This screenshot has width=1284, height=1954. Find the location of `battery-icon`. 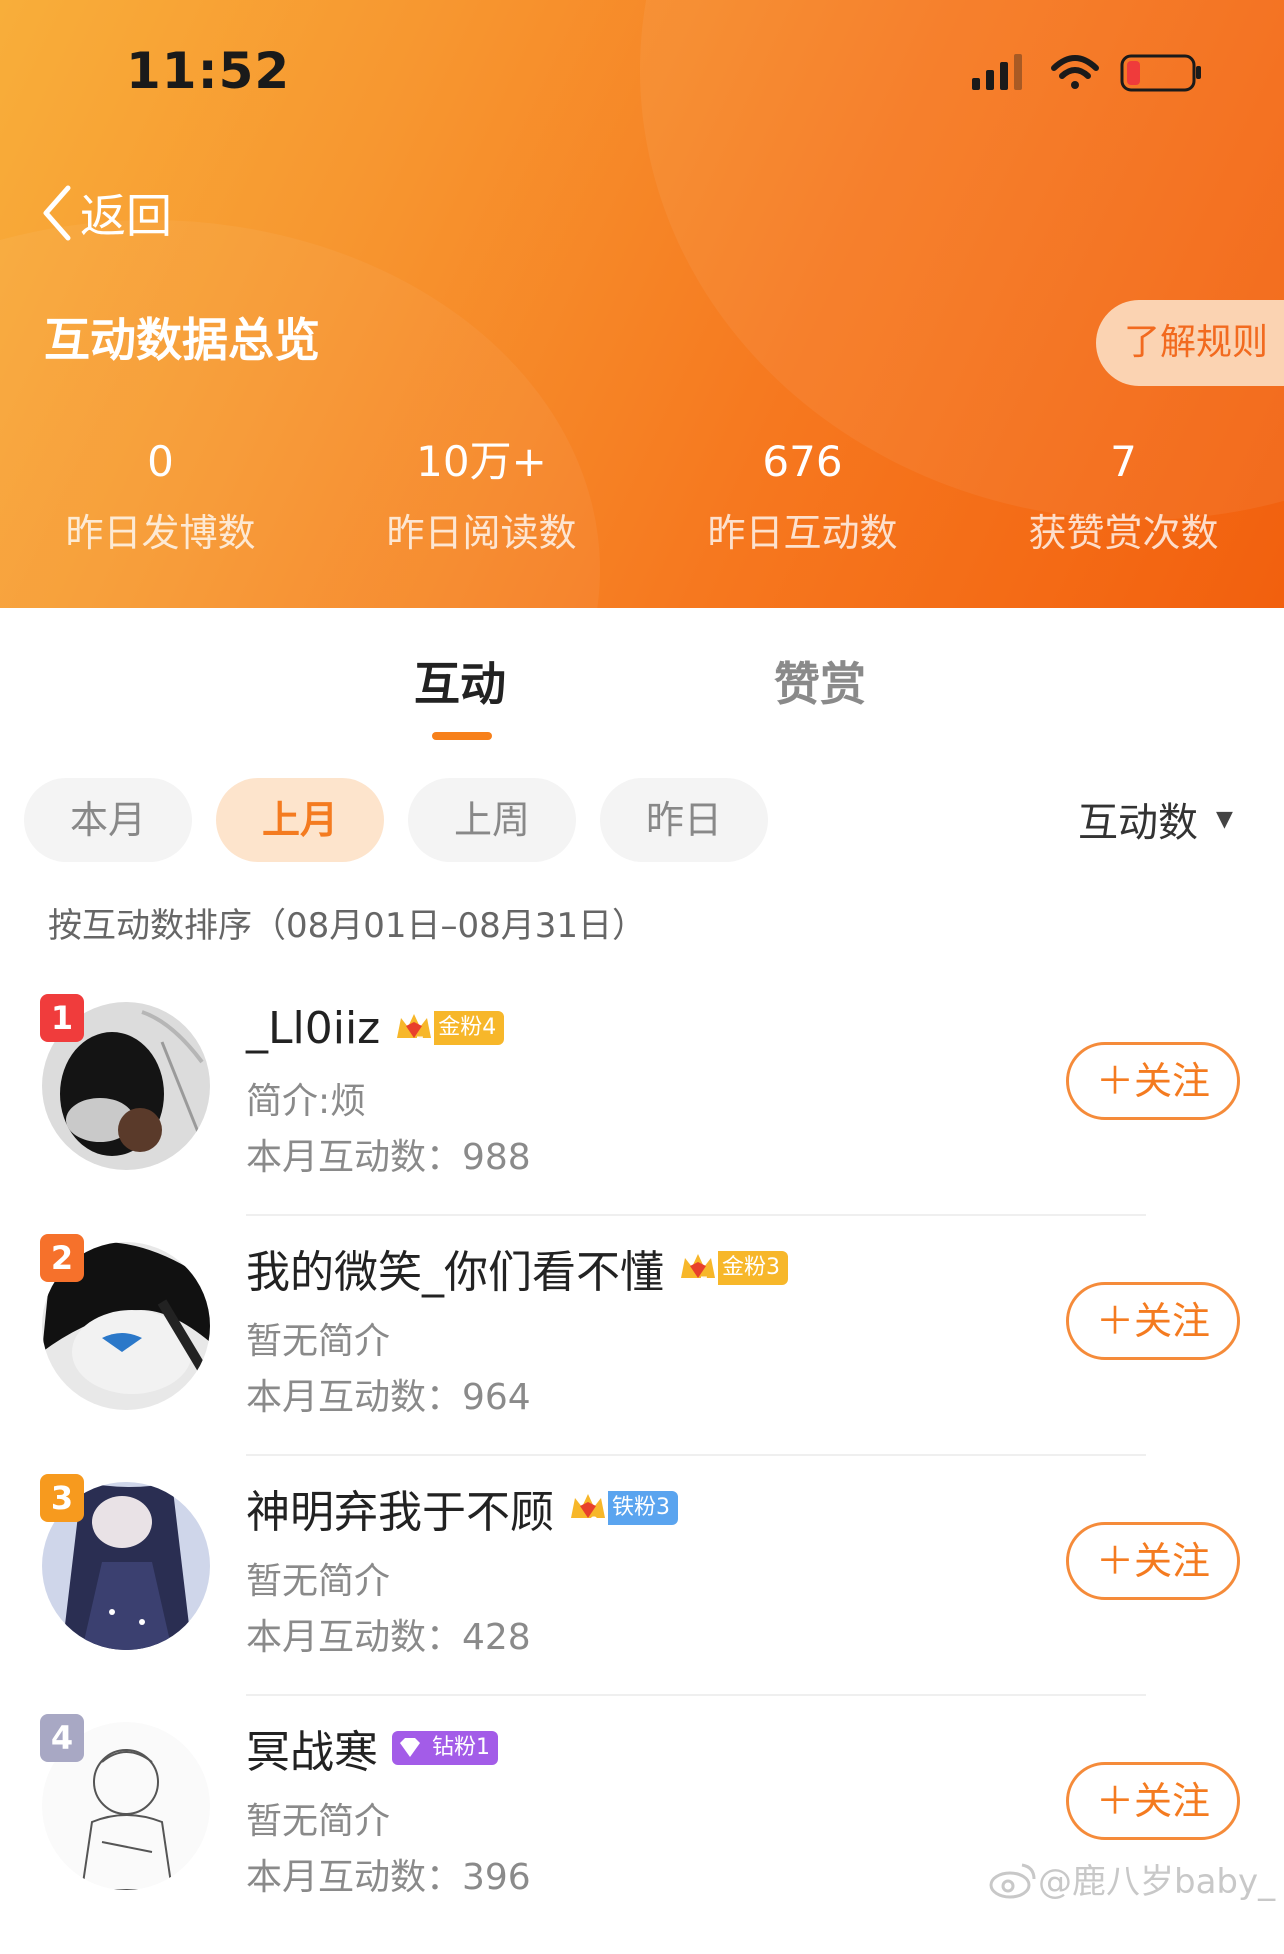

battery-icon is located at coordinates (1160, 73).